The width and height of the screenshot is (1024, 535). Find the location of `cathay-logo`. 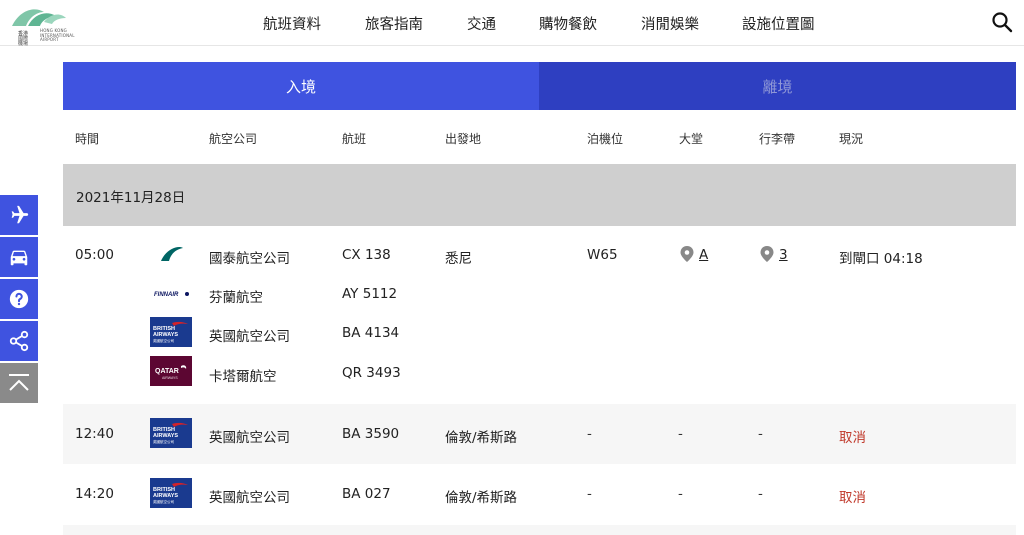

cathay-logo is located at coordinates (171, 254).